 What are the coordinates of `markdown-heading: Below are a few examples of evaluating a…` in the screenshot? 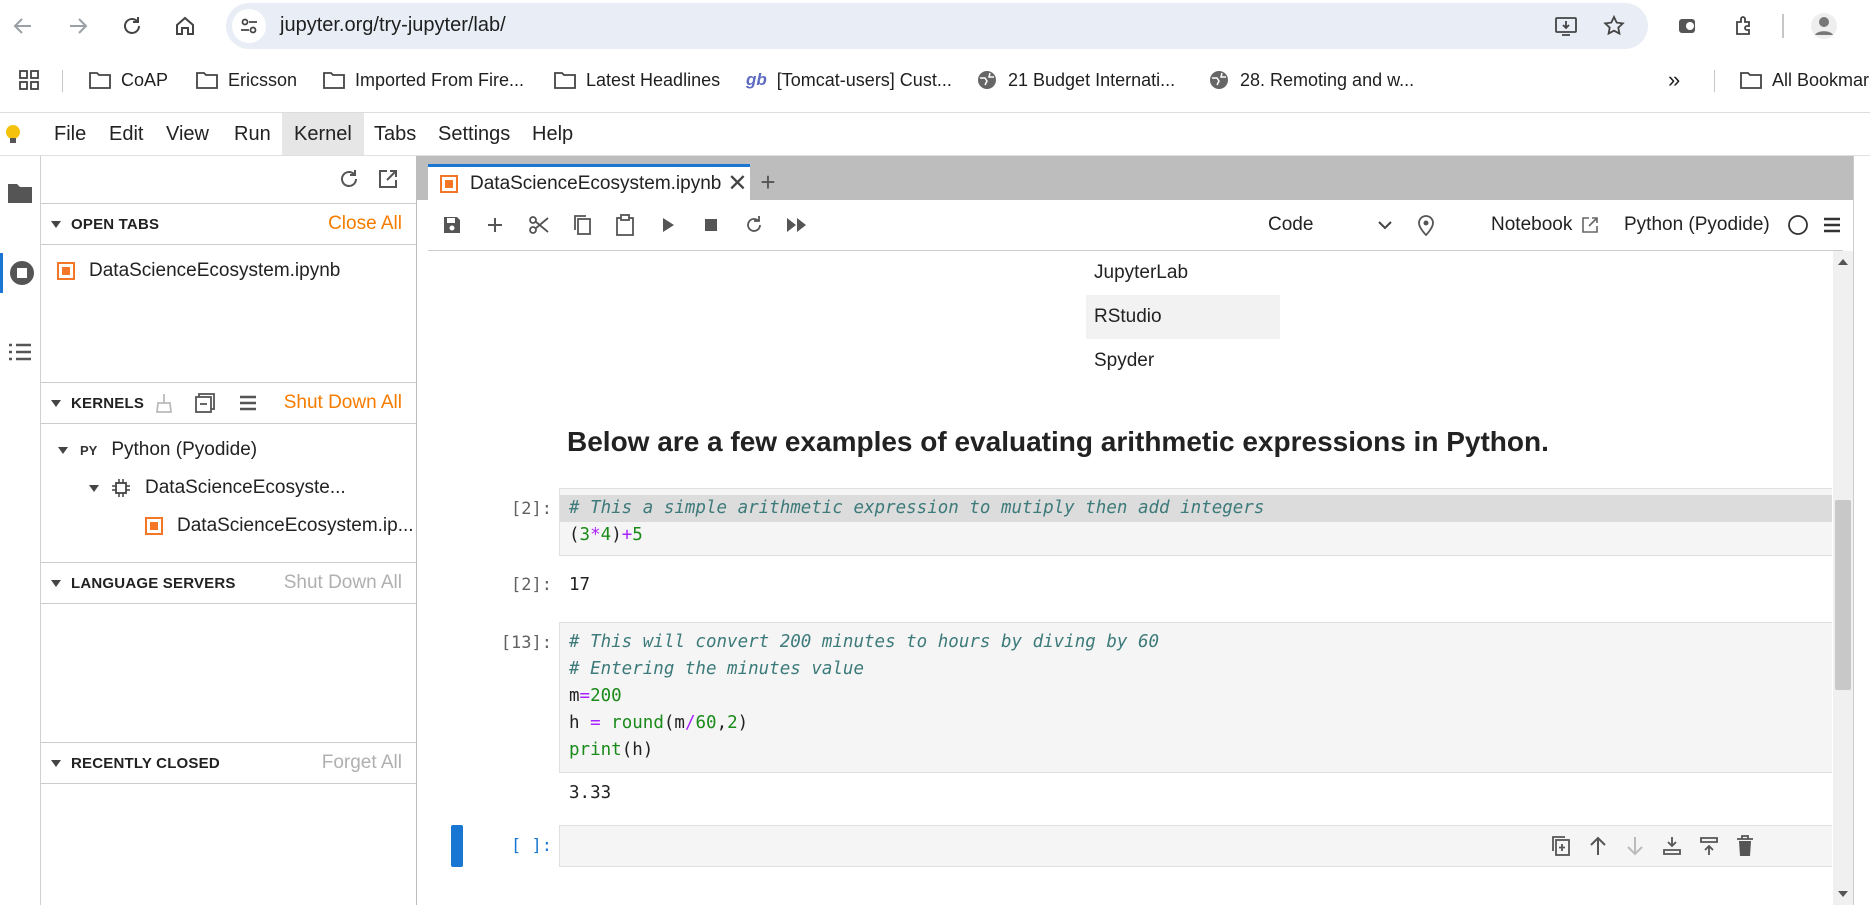 It's located at (1058, 441).